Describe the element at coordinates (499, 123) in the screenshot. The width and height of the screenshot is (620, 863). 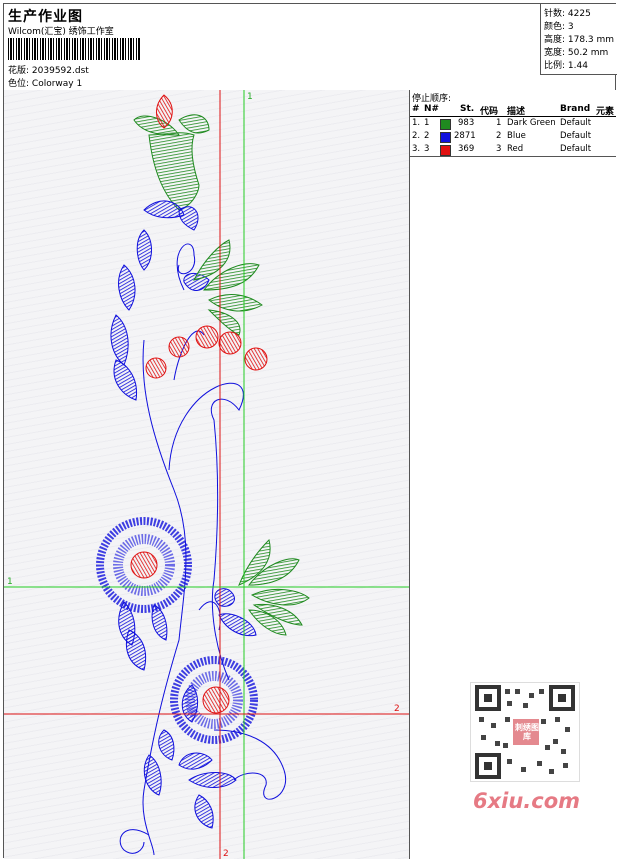
I see `row-code: 1` at that location.